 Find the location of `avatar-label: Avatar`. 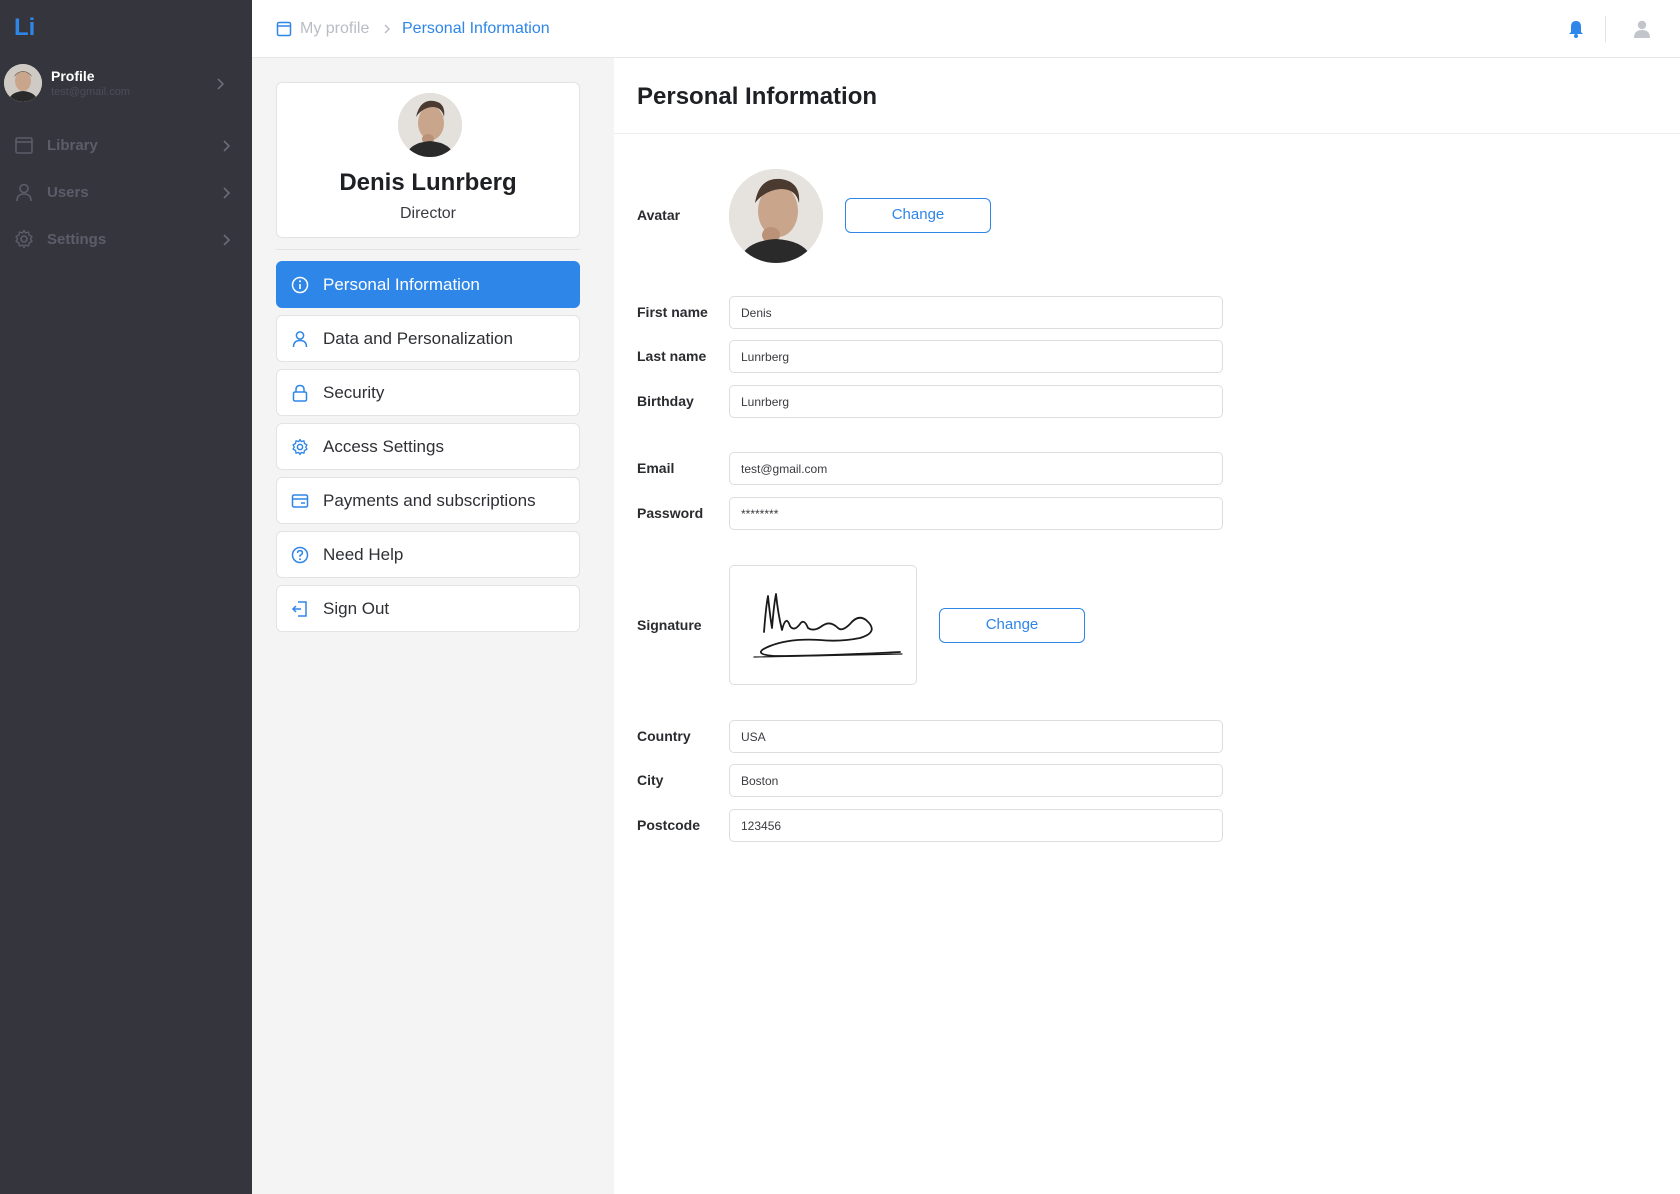

avatar-label: Avatar is located at coordinates (659, 215).